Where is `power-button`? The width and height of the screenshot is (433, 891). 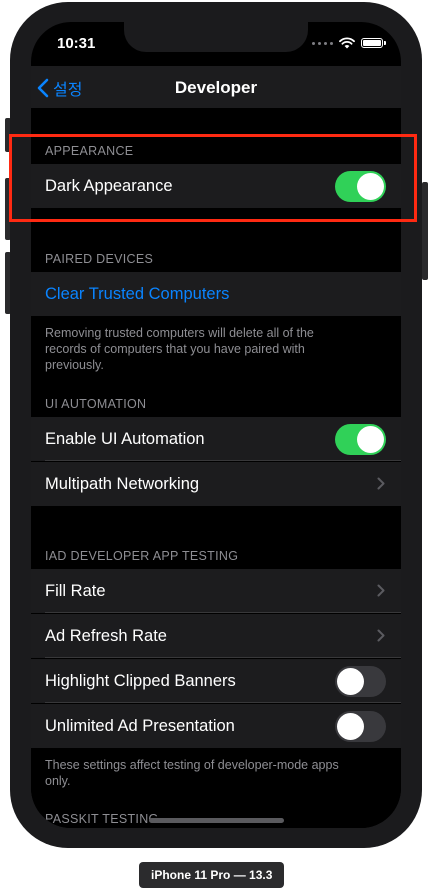 power-button is located at coordinates (425, 231).